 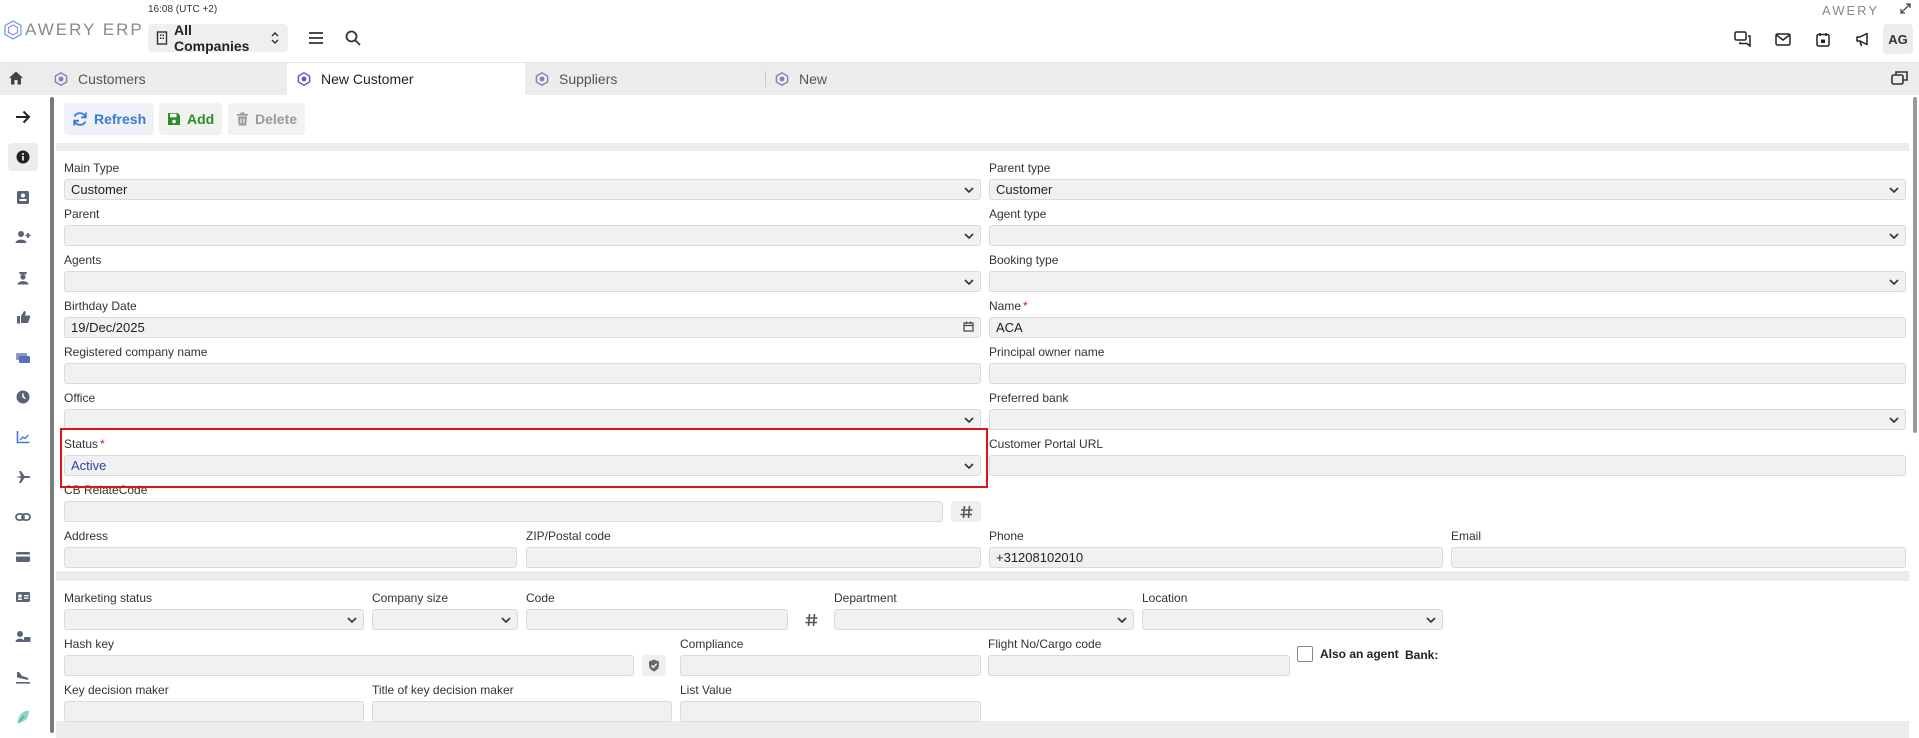 I want to click on location-select, so click(x=1292, y=619).